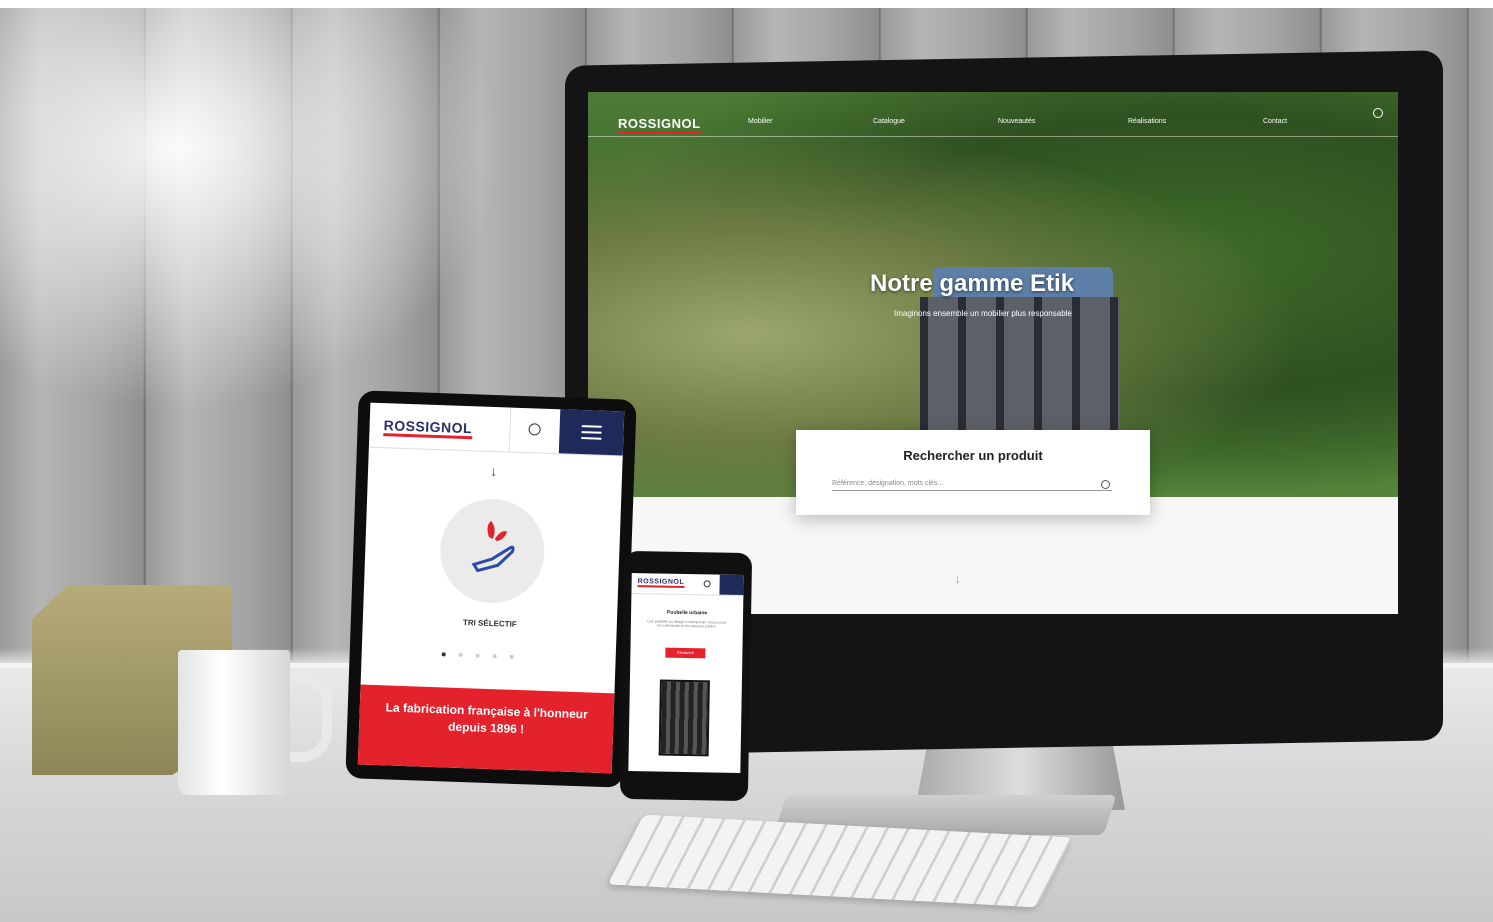  I want to click on hero-title: Notre gamme Etik, so click(972, 283).